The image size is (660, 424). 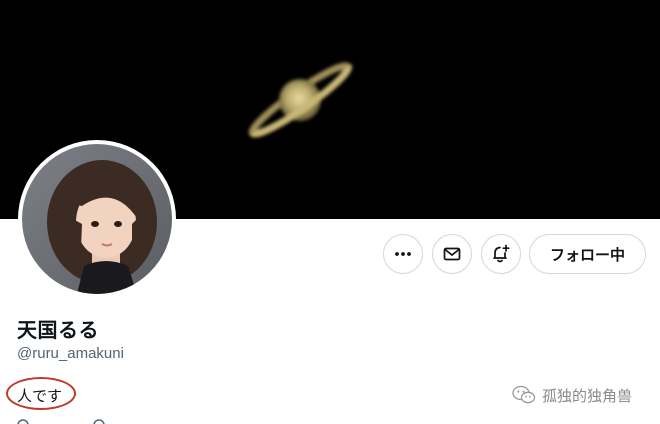 I want to click on envelope-icon, so click(x=452, y=254).